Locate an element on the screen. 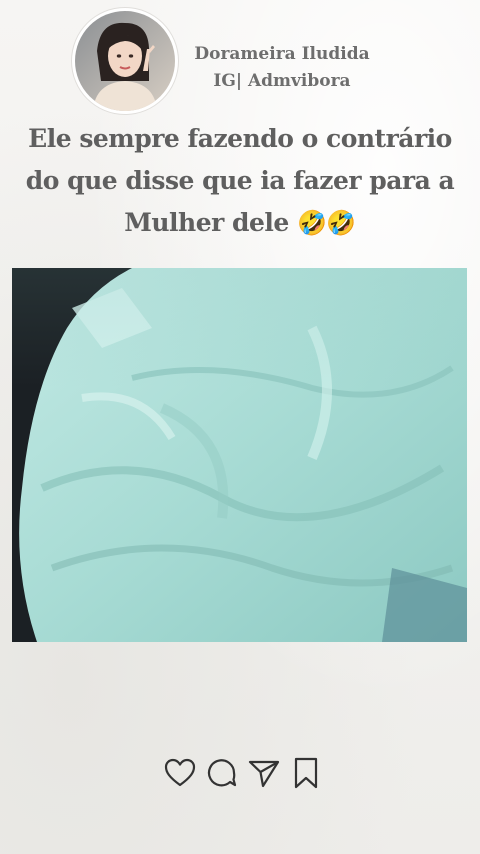  save-button is located at coordinates (306, 773).